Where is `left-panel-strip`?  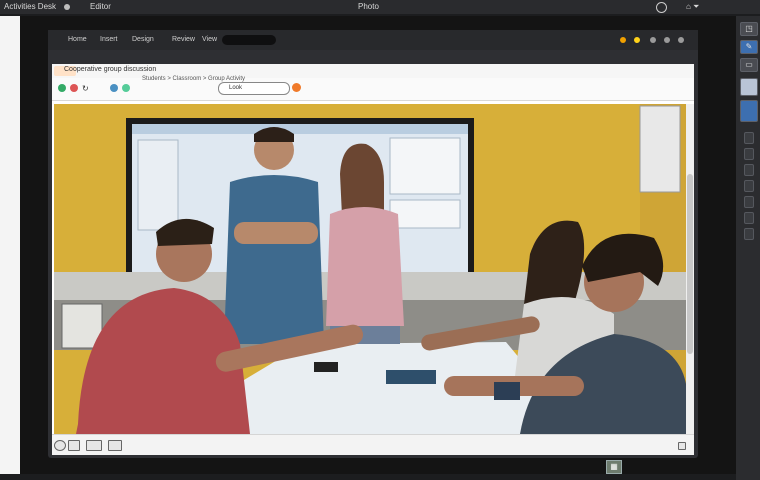
left-panel-strip is located at coordinates (10, 245).